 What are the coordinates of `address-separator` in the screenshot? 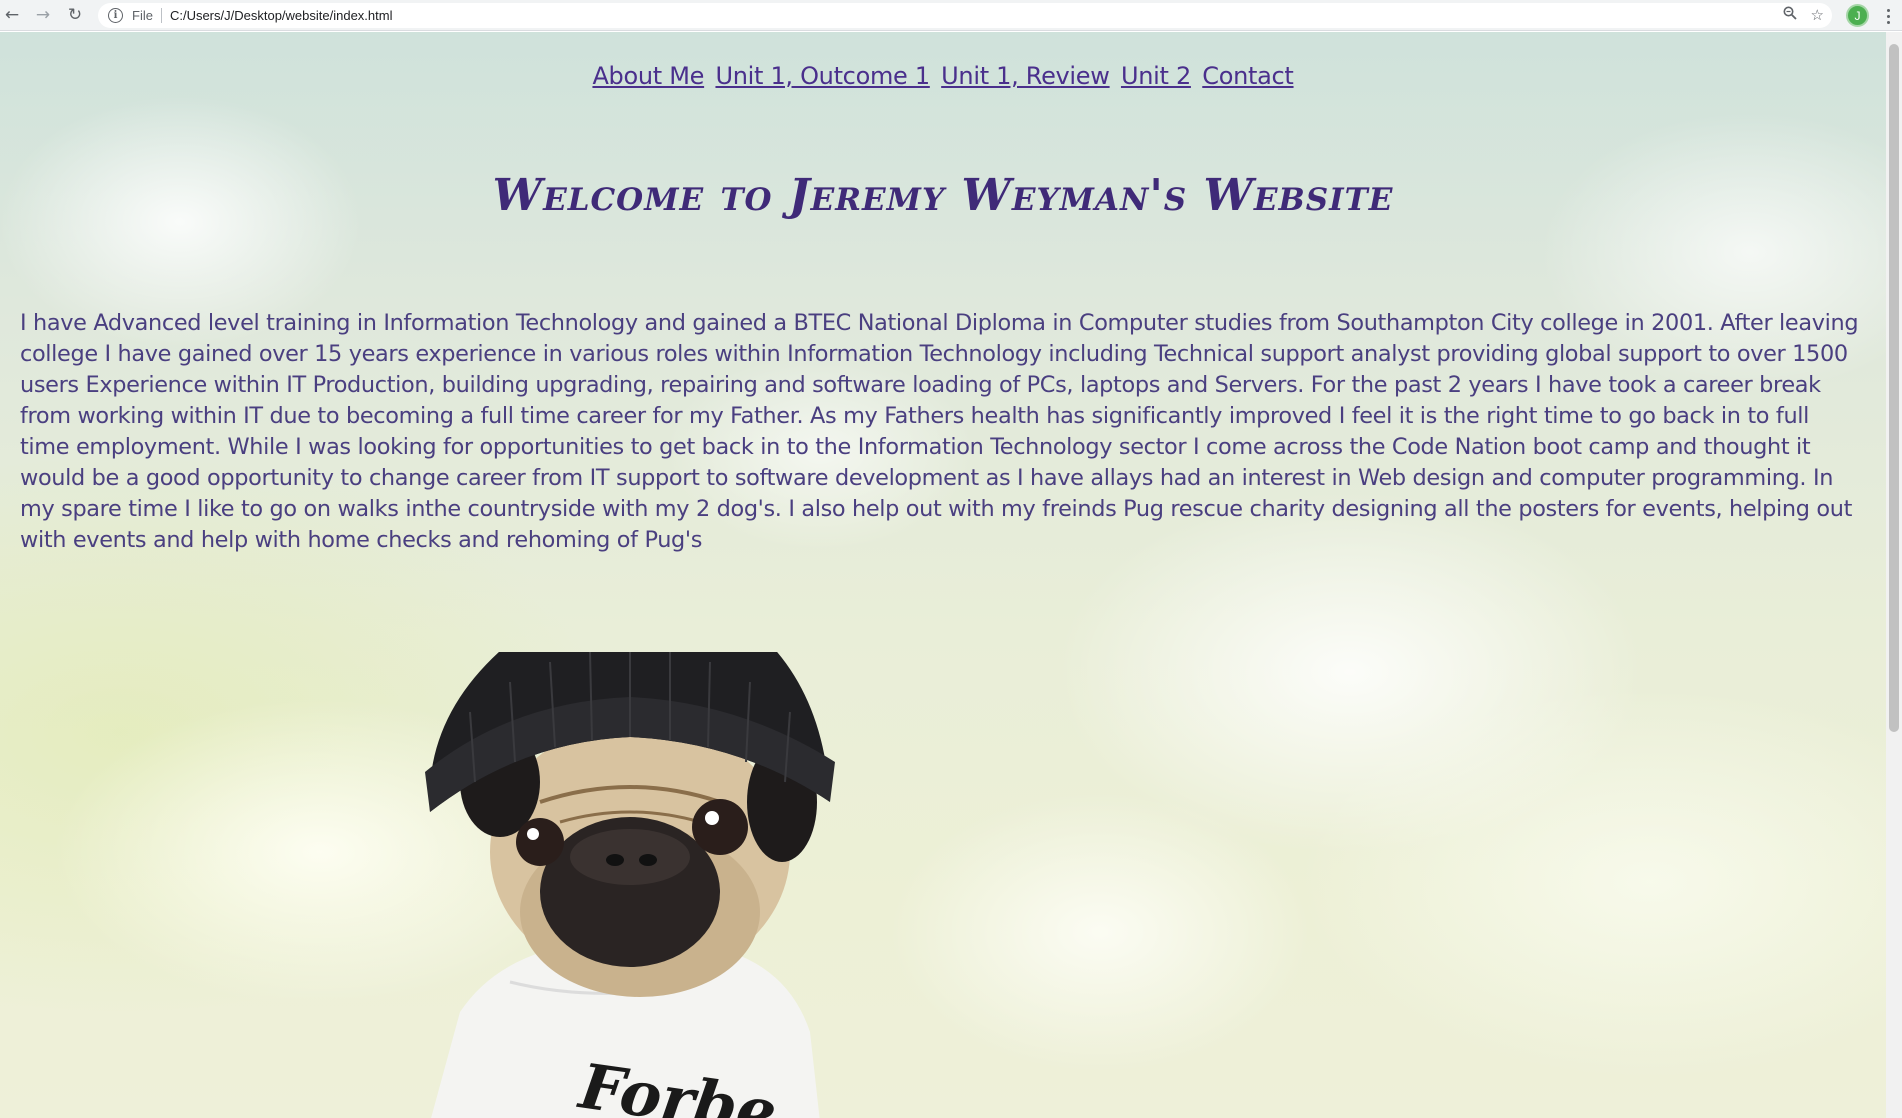 It's located at (161, 15).